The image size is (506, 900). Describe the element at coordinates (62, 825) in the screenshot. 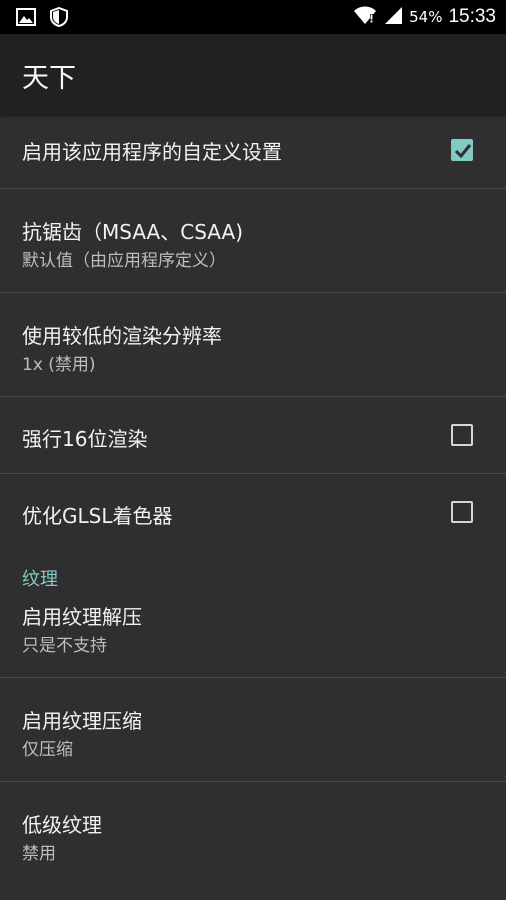

I see `setting-title: 低级纹理` at that location.